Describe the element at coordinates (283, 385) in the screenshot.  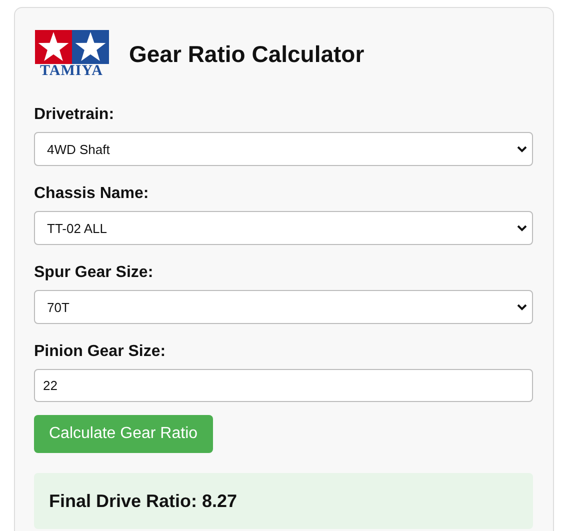
I see `input-field: 22` at that location.